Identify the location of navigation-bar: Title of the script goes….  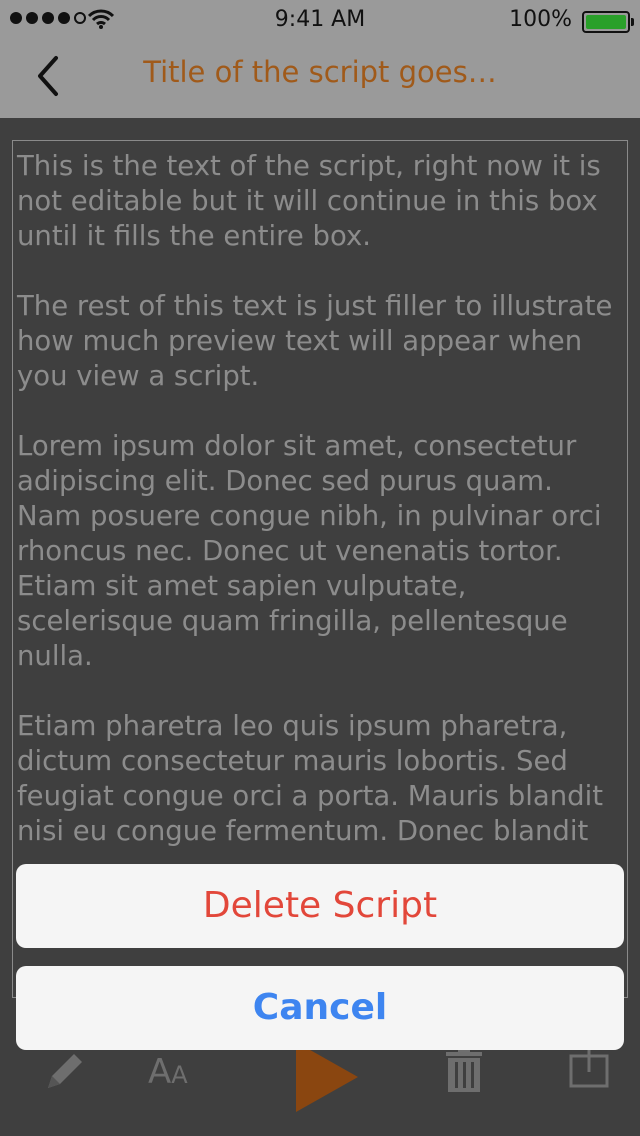
(320, 79).